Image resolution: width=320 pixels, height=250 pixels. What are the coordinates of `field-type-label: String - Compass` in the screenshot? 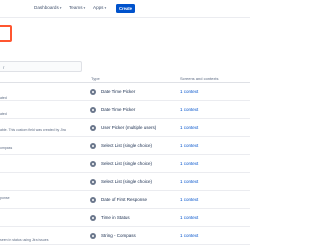 It's located at (118, 235).